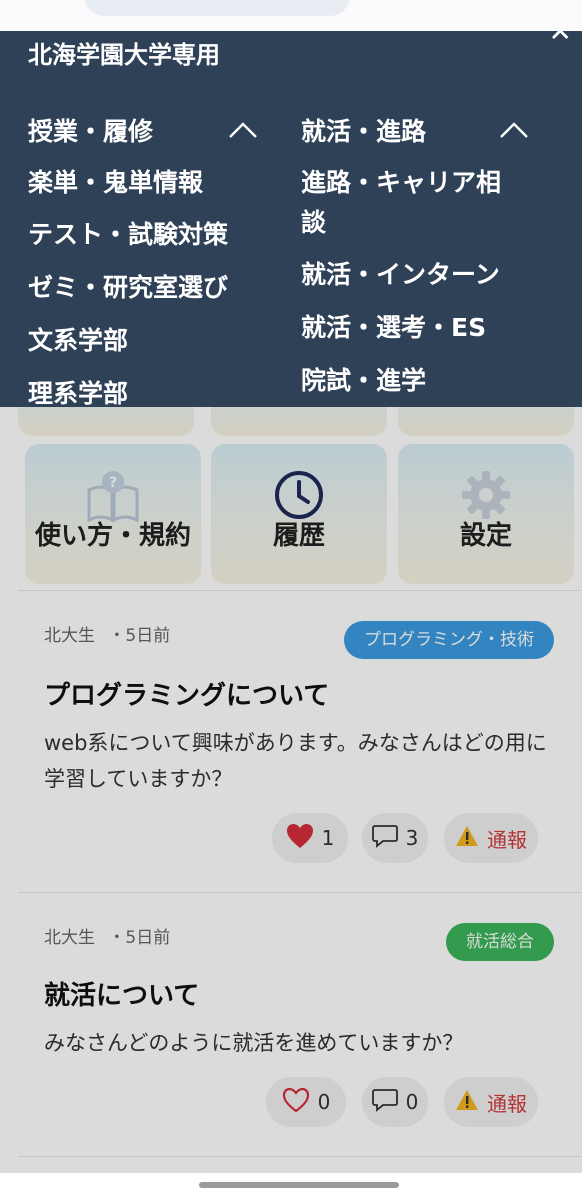 This screenshot has width=582, height=1200. What do you see at coordinates (313, 221) in the screenshot?
I see `menu-item: 談` at bounding box center [313, 221].